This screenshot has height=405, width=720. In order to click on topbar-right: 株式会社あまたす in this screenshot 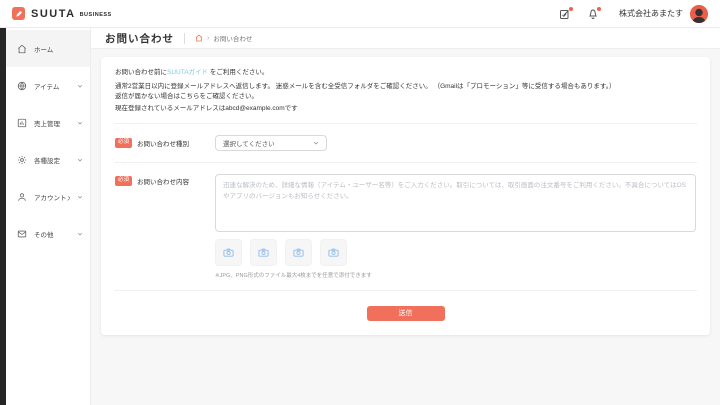, I will do `click(625, 13)`.